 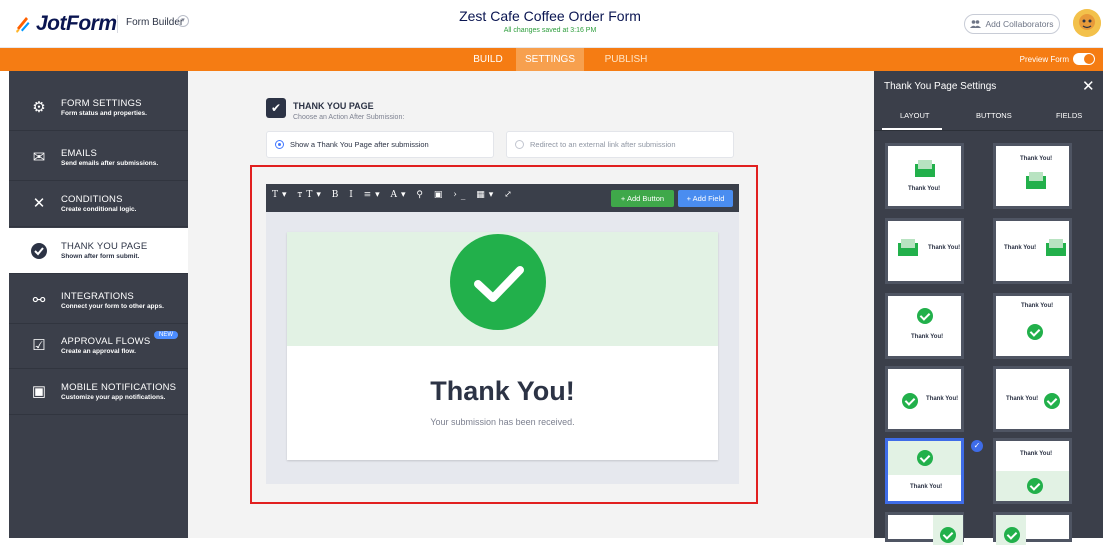 I want to click on add-button-button: + Add Button, so click(x=642, y=198).